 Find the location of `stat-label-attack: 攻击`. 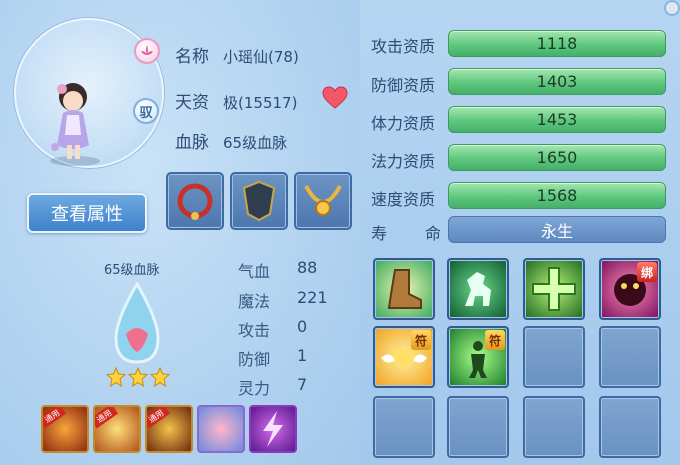

stat-label-attack: 攻击 is located at coordinates (254, 330).